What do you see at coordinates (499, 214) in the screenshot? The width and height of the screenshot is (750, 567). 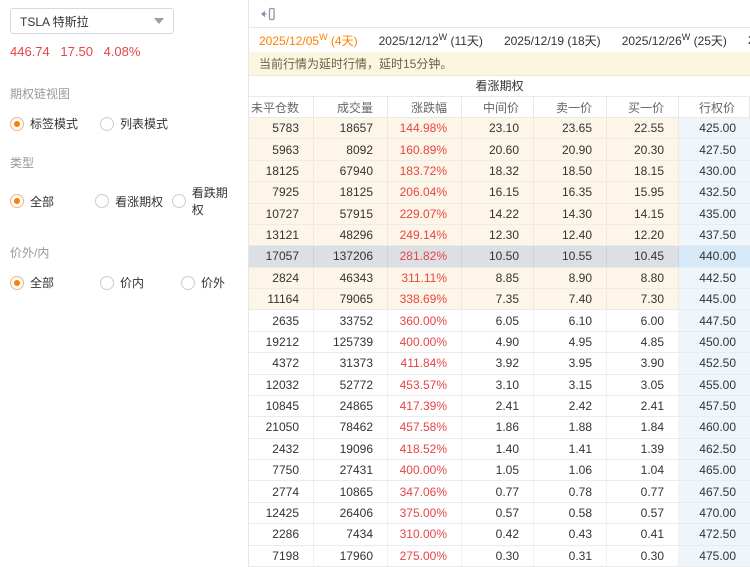 I see `option-row: 10727 57915 229.07% 14.22 14.30 14.15 435.00` at bounding box center [499, 214].